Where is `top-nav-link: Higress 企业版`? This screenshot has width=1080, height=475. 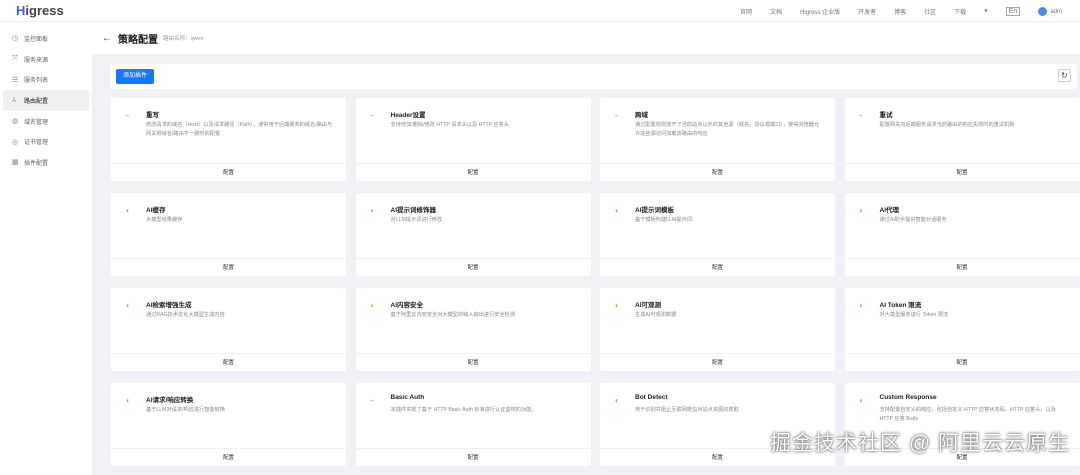 top-nav-link: Higress 企业版 is located at coordinates (820, 11).